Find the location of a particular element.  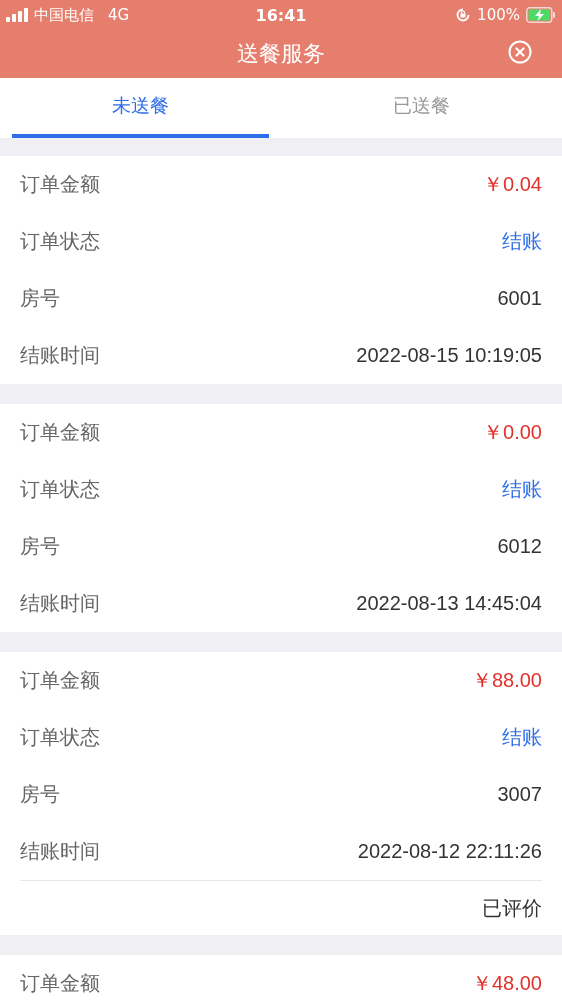

close-icon is located at coordinates (520, 52).